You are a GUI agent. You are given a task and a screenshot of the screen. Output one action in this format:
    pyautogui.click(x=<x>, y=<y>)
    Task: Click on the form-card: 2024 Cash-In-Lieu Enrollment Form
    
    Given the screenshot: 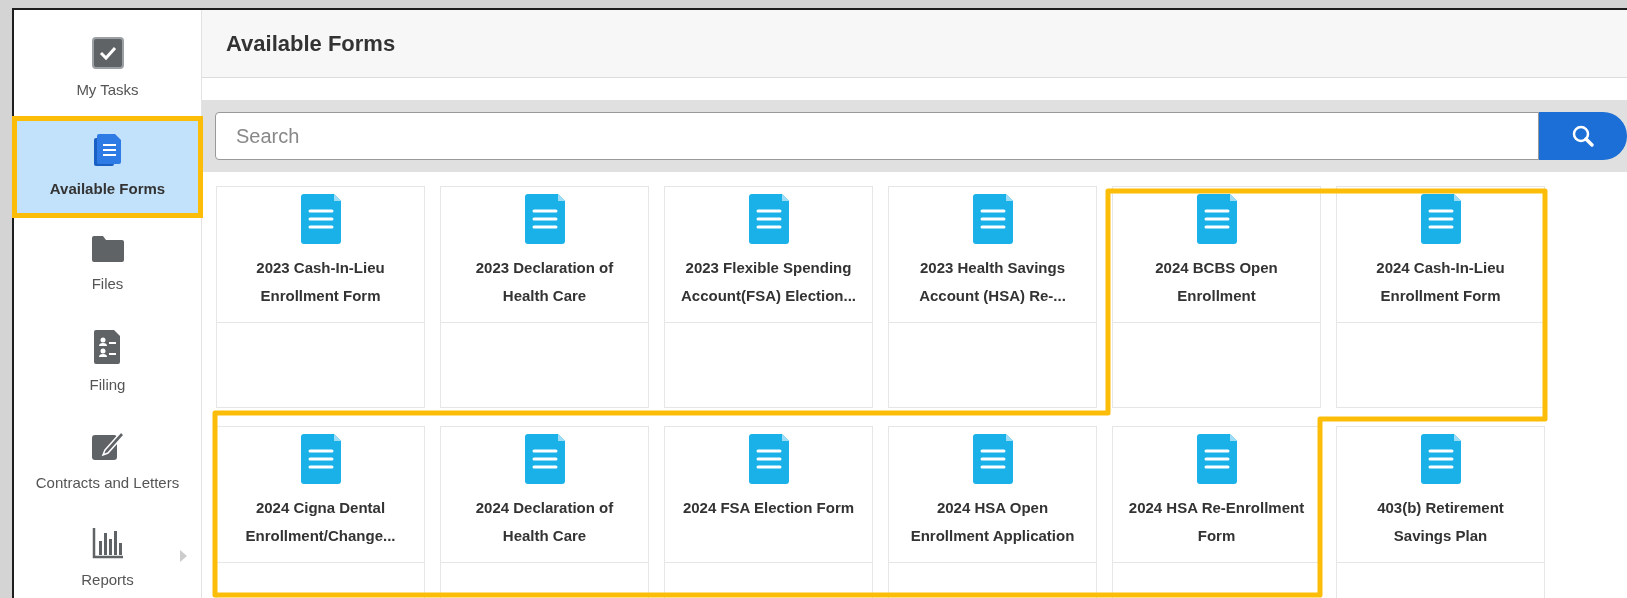 What is the action you would take?
    pyautogui.click(x=1440, y=297)
    